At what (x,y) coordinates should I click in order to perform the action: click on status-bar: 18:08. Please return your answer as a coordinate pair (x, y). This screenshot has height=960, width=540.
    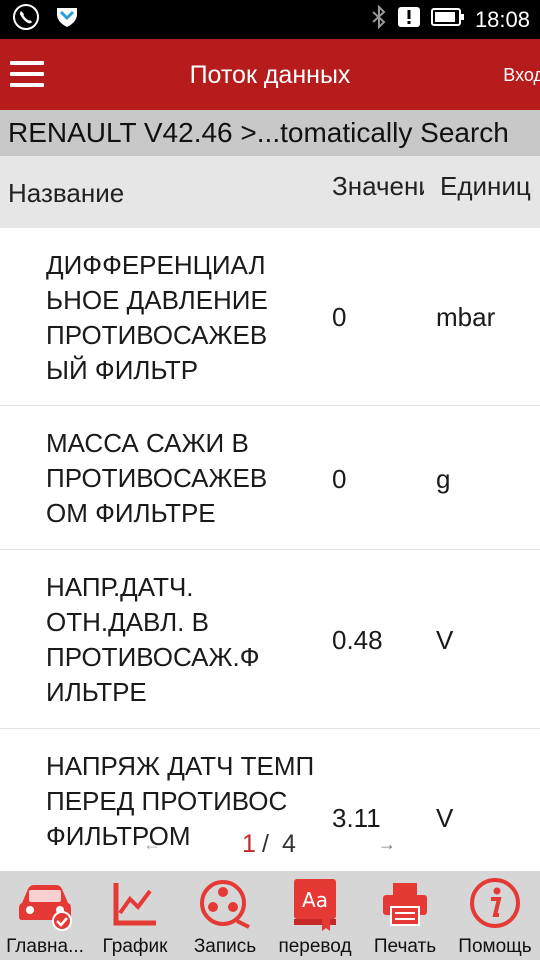
    Looking at the image, I should click on (270, 19).